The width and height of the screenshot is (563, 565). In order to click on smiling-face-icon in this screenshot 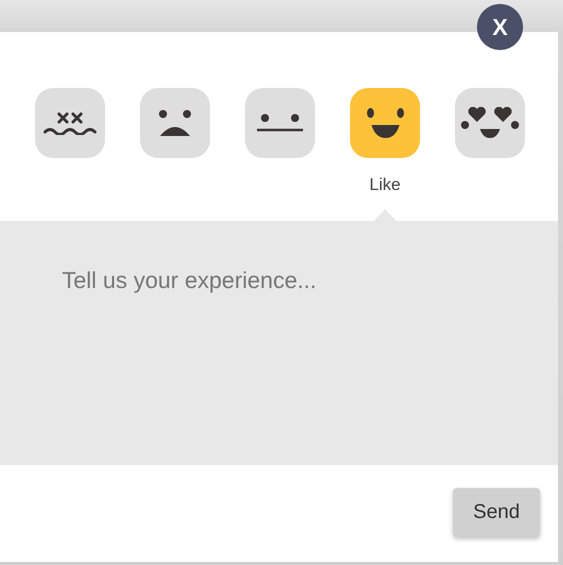, I will do `click(385, 123)`.